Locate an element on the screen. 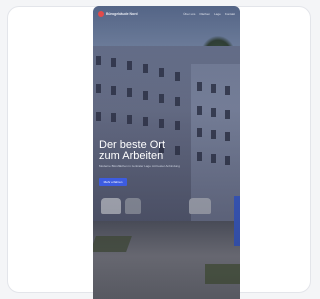 The width and height of the screenshot is (320, 299). hero-title: Der beste Ort zum Arbeiten is located at coordinates (159, 151).